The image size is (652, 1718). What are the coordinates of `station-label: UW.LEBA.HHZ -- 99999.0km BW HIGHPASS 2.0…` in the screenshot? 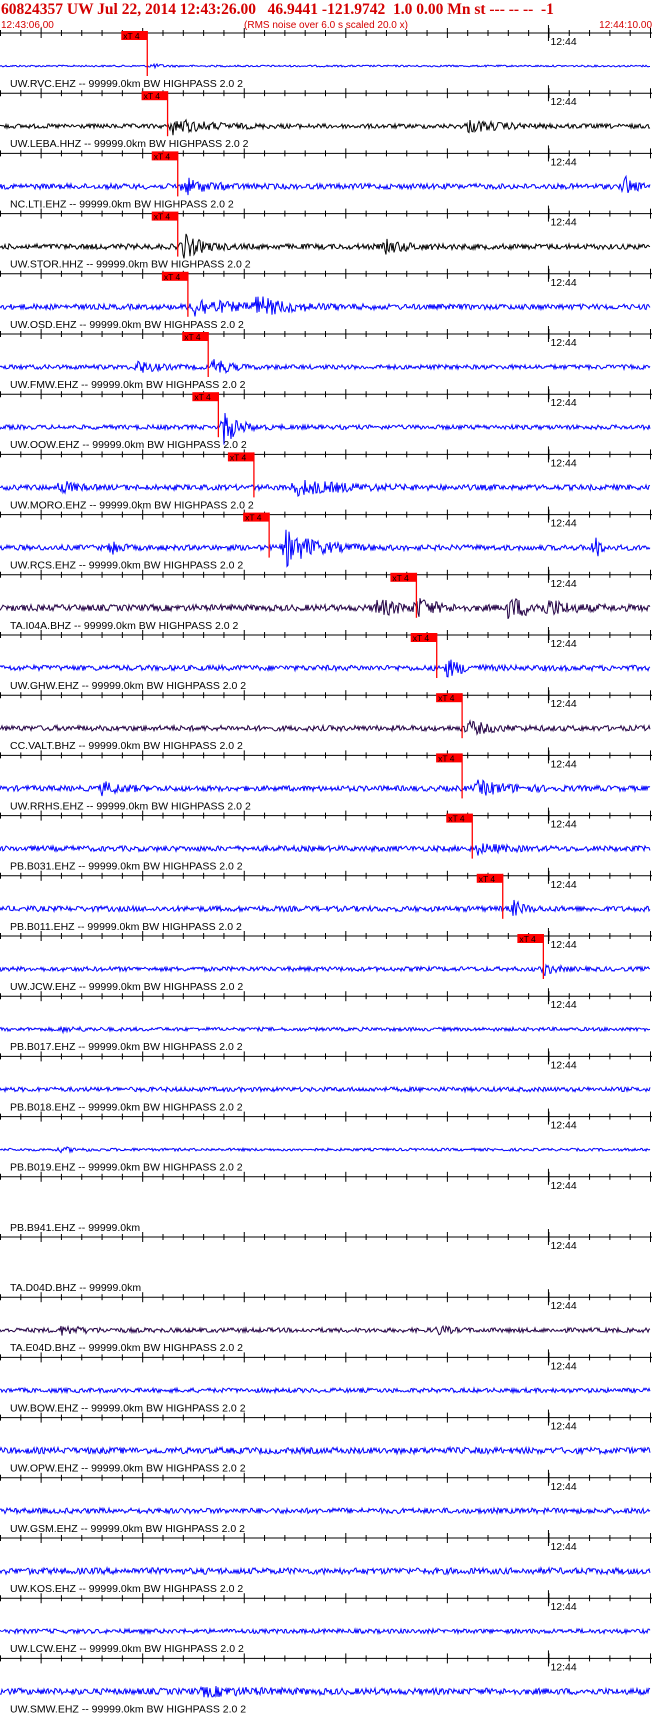 It's located at (129, 144).